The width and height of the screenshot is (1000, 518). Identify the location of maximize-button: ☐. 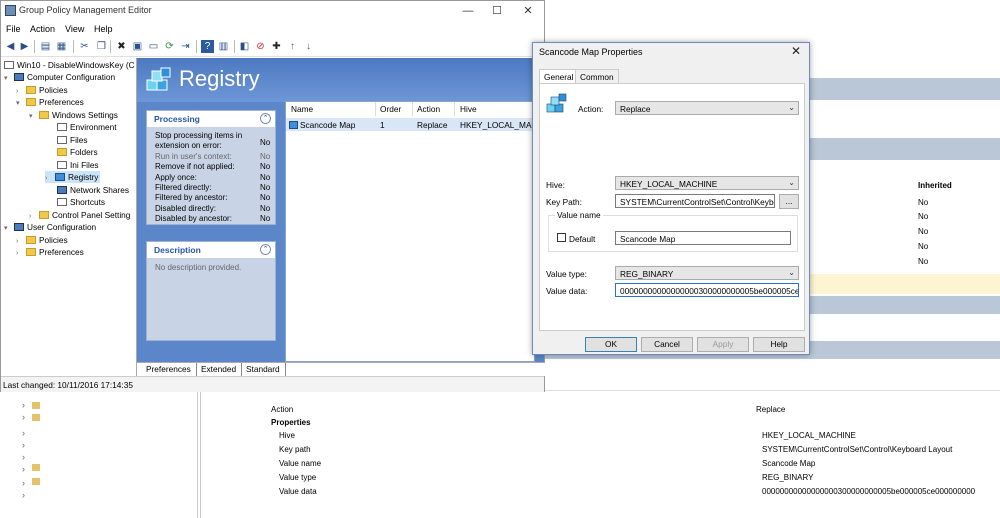
(497, 11).